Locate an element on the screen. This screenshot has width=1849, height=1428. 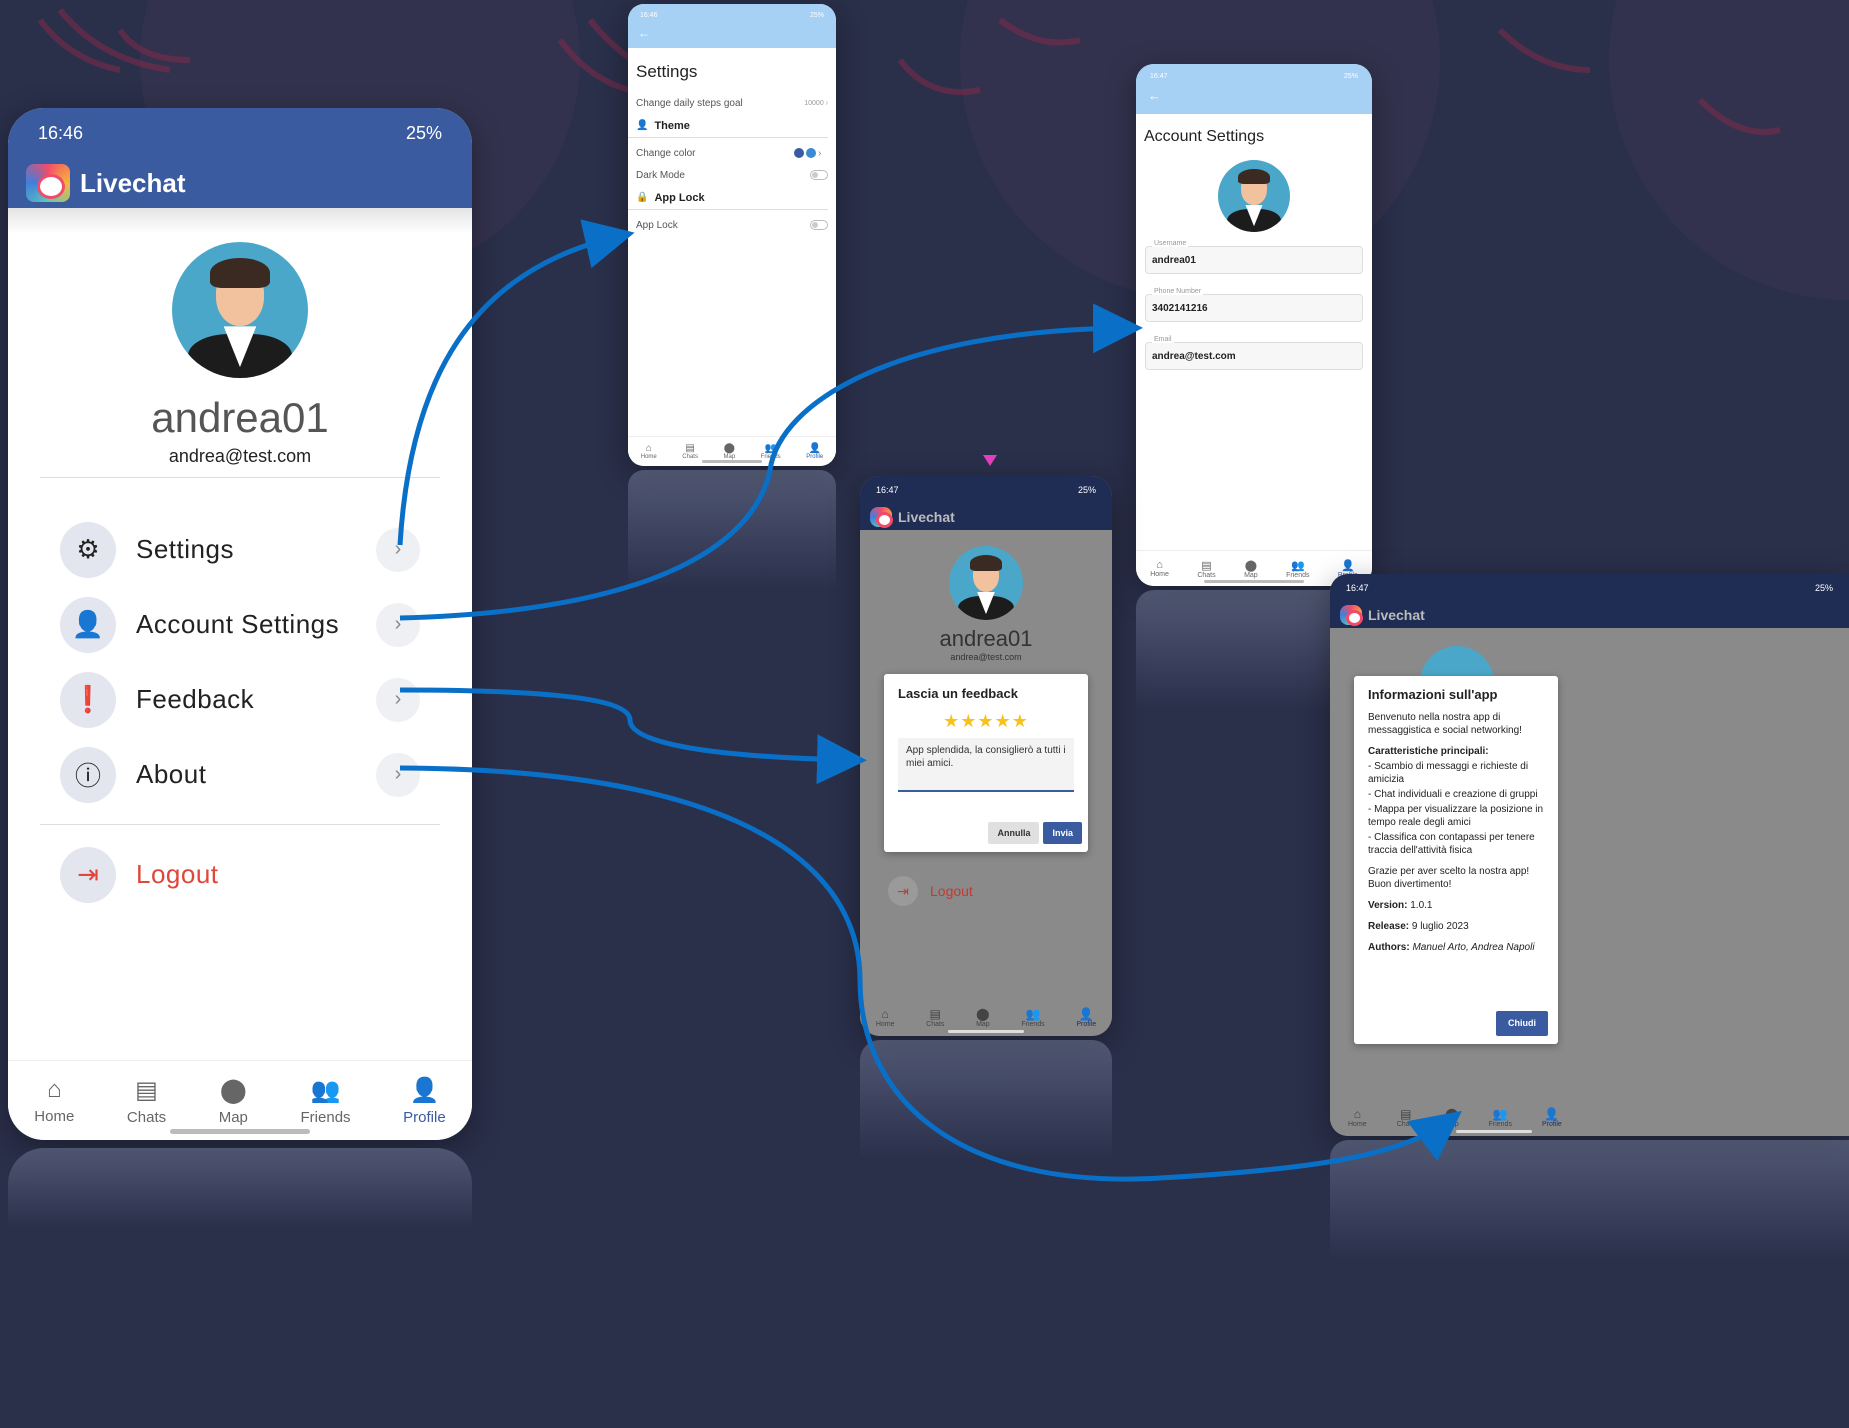
menu-label: Account Settings is located at coordinates (238, 624).